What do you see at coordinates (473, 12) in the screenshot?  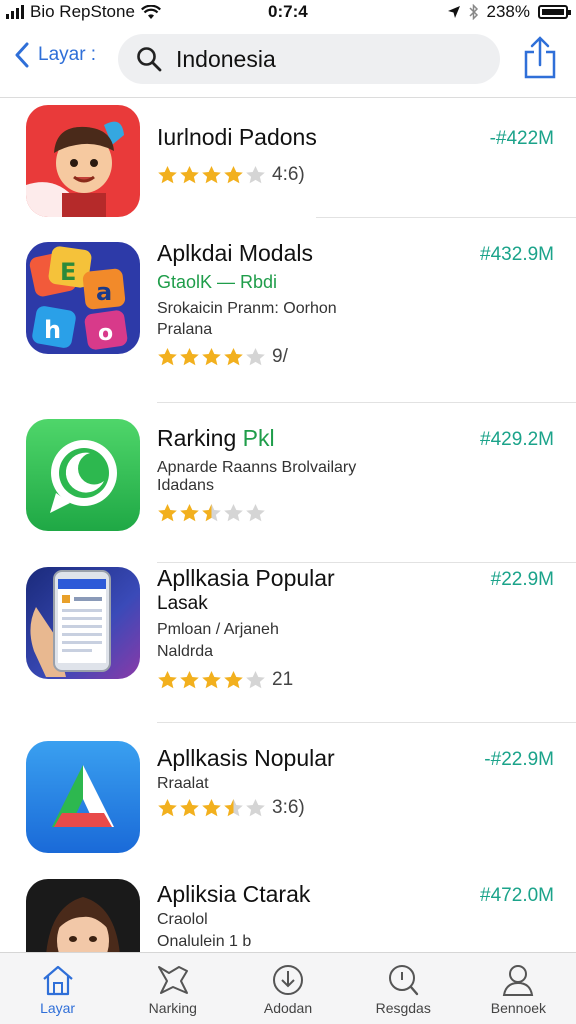 I see `bluetooth-icon` at bounding box center [473, 12].